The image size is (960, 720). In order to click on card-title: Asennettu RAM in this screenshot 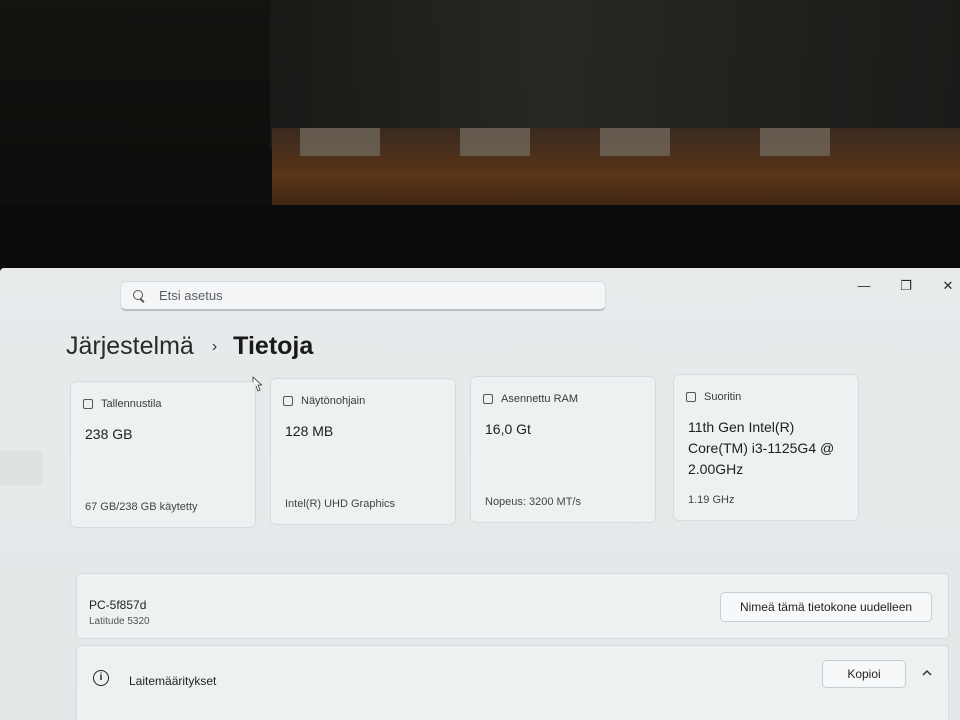, I will do `click(540, 399)`.